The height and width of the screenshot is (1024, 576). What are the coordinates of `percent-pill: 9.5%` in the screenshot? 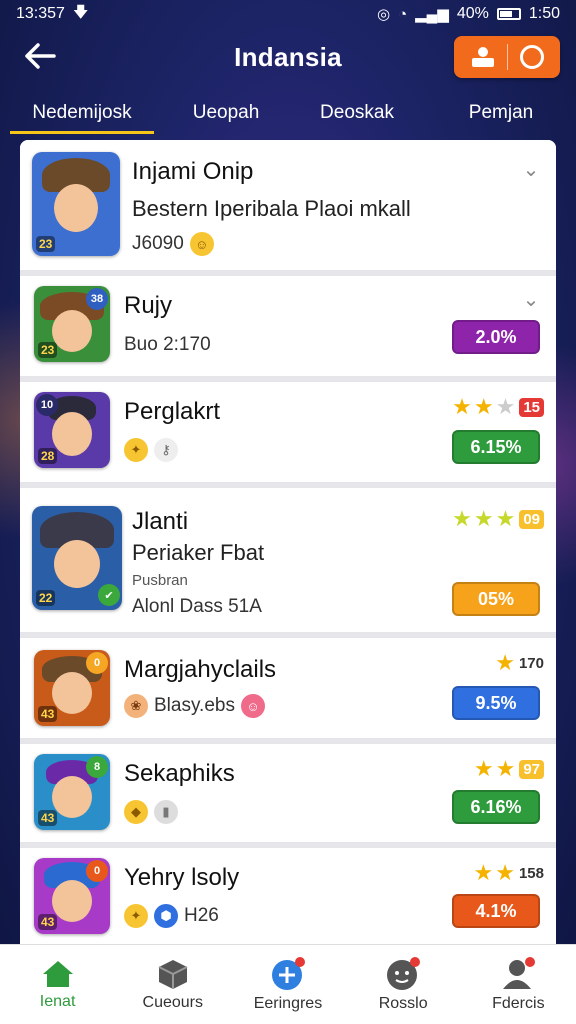 It's located at (496, 703).